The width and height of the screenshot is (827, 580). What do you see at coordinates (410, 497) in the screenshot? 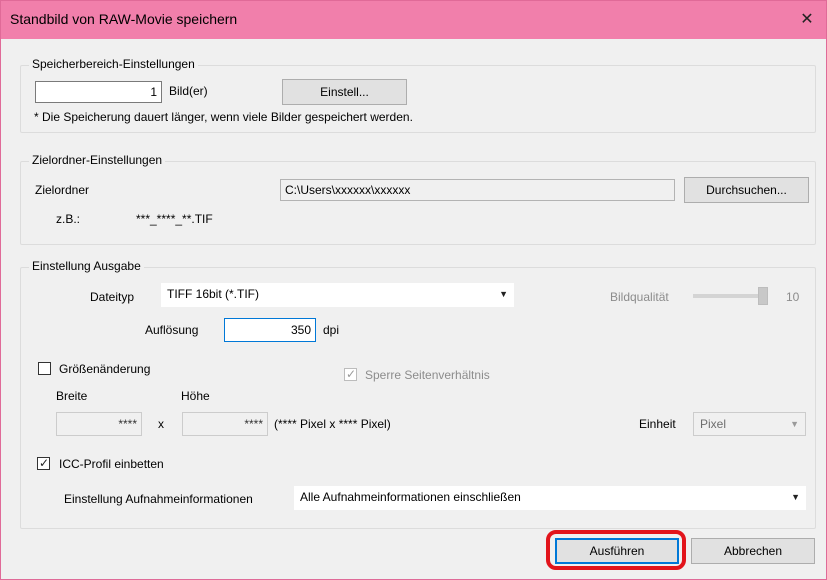
I see `shooting-info-value: Alle Aufnahmeinformationen einschließen` at bounding box center [410, 497].